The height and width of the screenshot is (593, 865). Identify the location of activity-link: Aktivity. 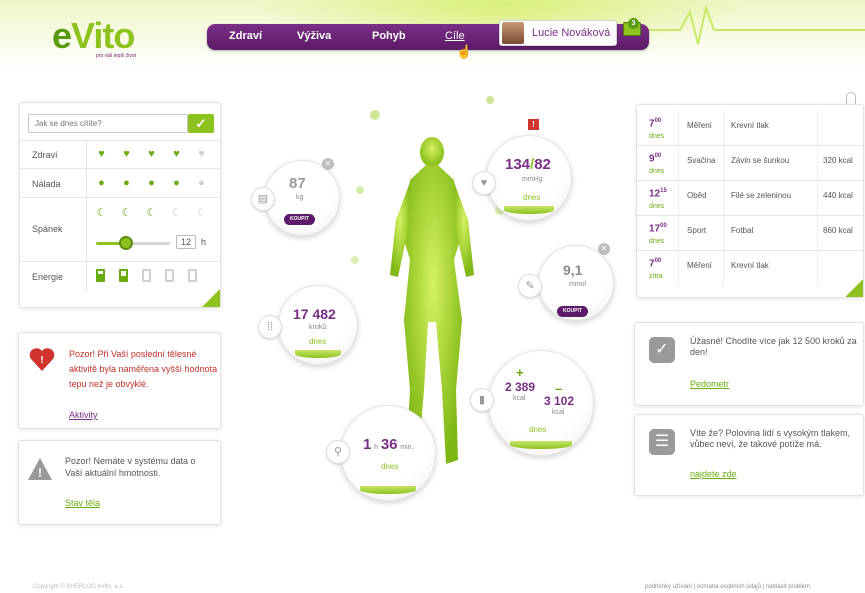
(83, 415).